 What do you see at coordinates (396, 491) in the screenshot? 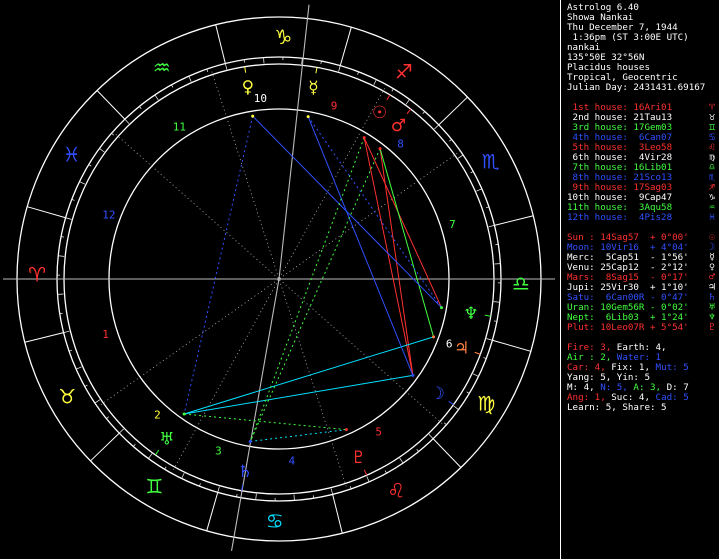
I see `zodiac-sign-icon: ♌` at bounding box center [396, 491].